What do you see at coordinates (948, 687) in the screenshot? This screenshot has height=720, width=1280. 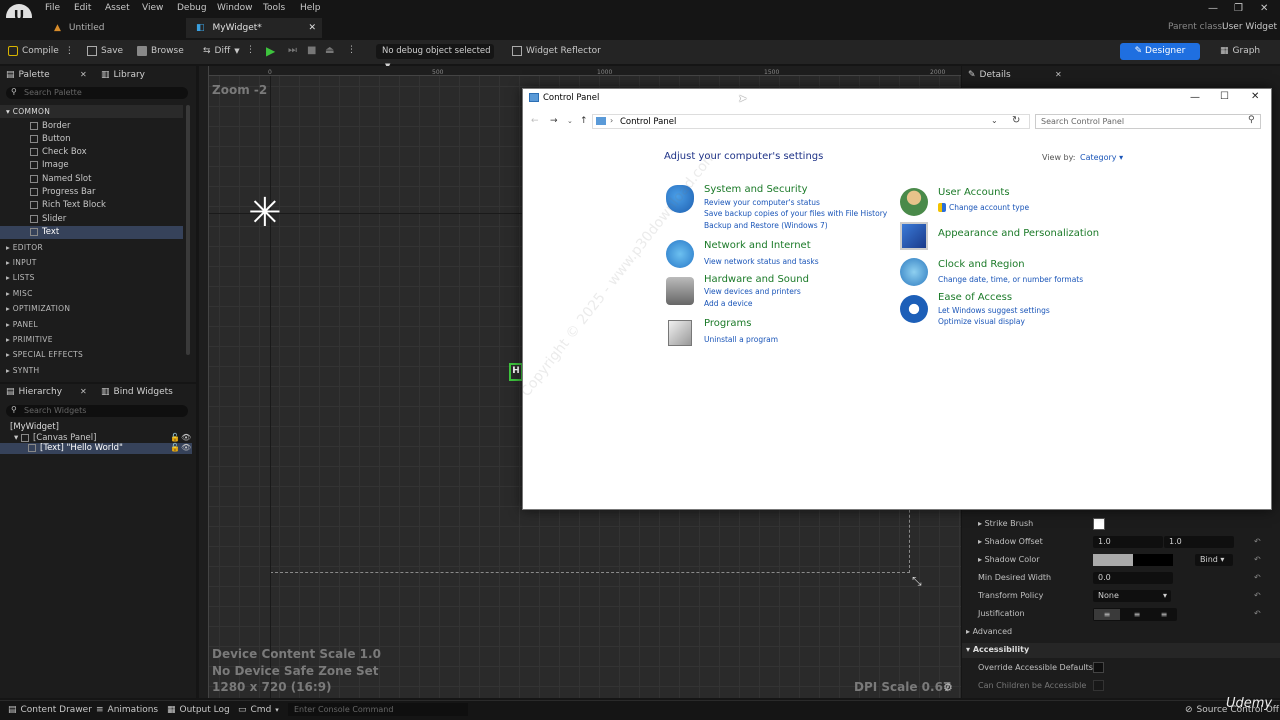 I see `gear-icon: ⚙` at bounding box center [948, 687].